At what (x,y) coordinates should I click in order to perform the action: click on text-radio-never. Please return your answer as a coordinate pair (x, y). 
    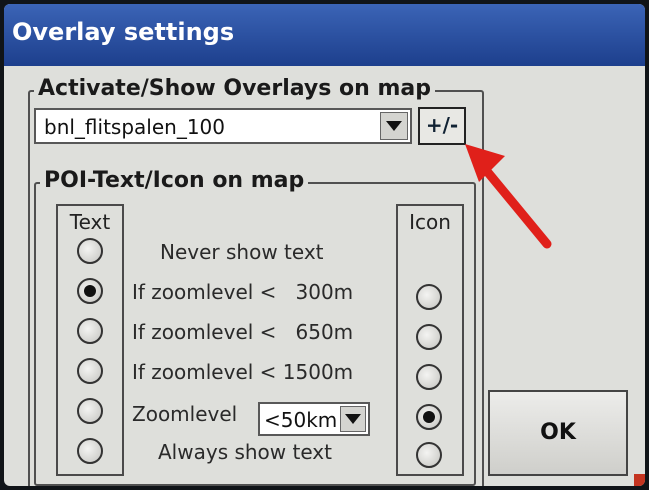
    Looking at the image, I should click on (90, 251).